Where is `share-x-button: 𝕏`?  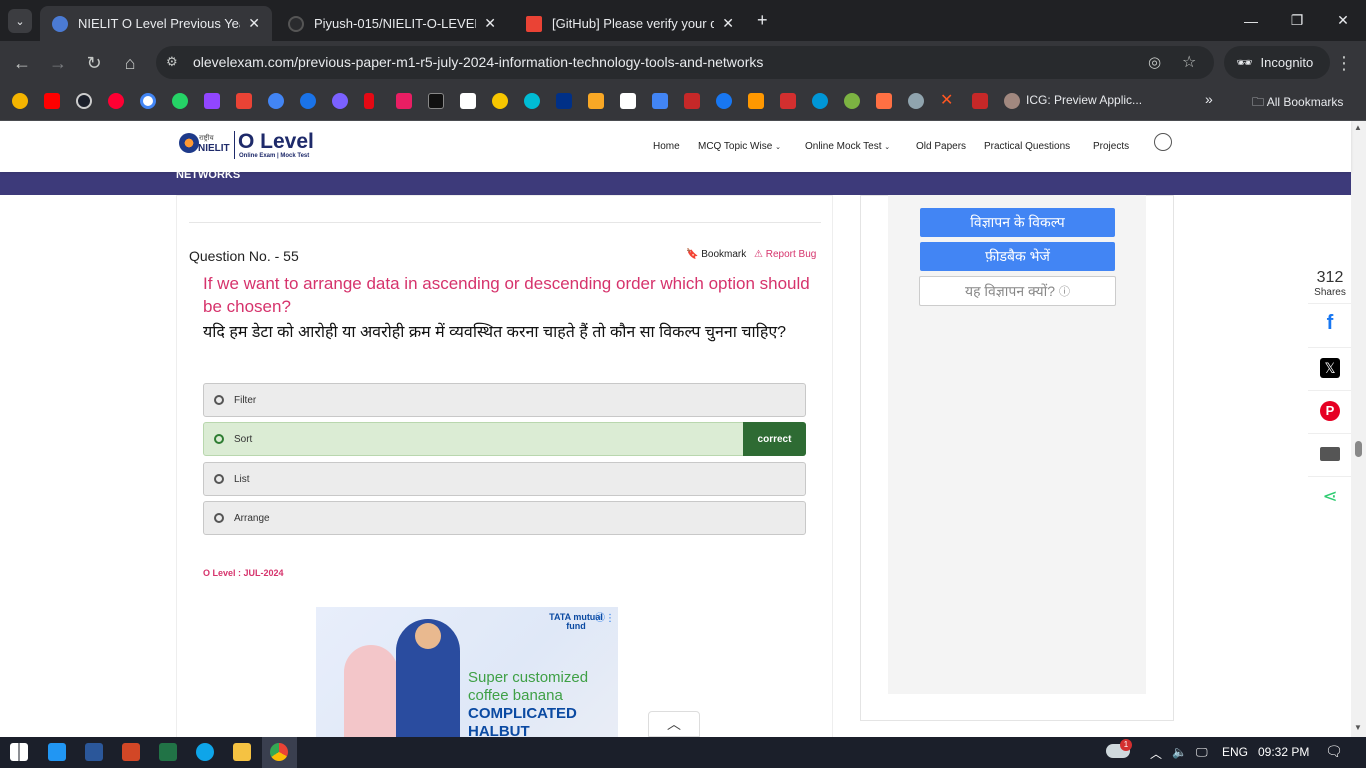
share-x-button: 𝕏 is located at coordinates (1330, 367).